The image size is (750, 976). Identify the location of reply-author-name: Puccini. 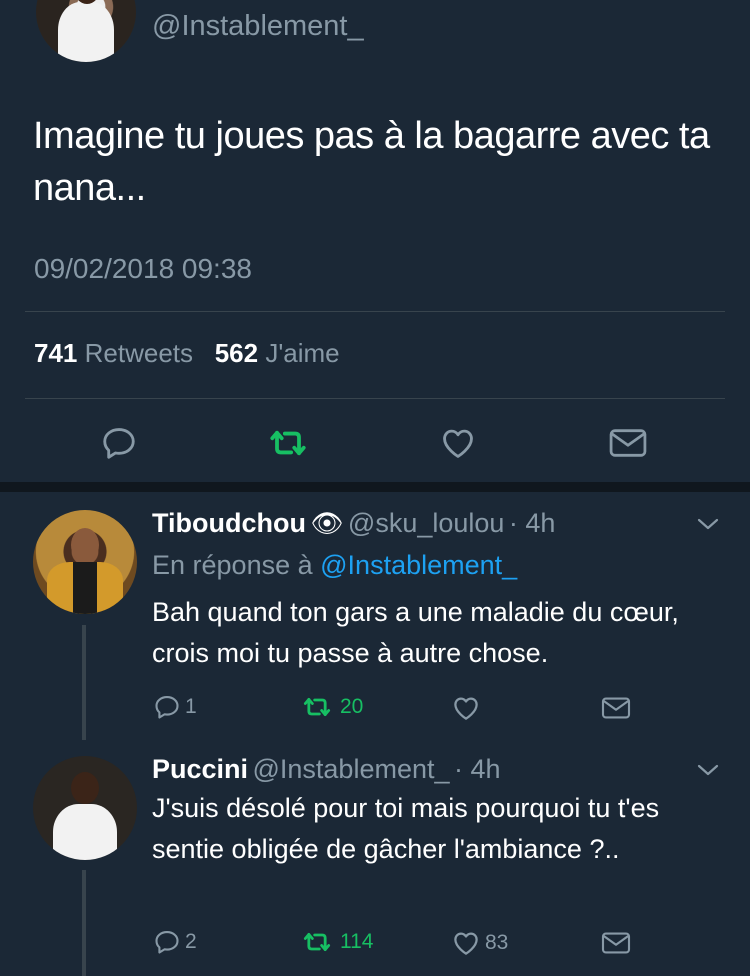
(200, 769).